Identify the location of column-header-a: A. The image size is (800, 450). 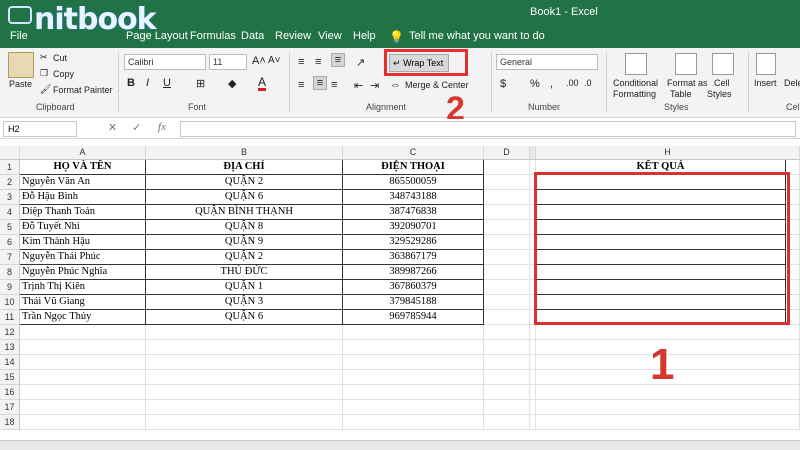
(83, 153).